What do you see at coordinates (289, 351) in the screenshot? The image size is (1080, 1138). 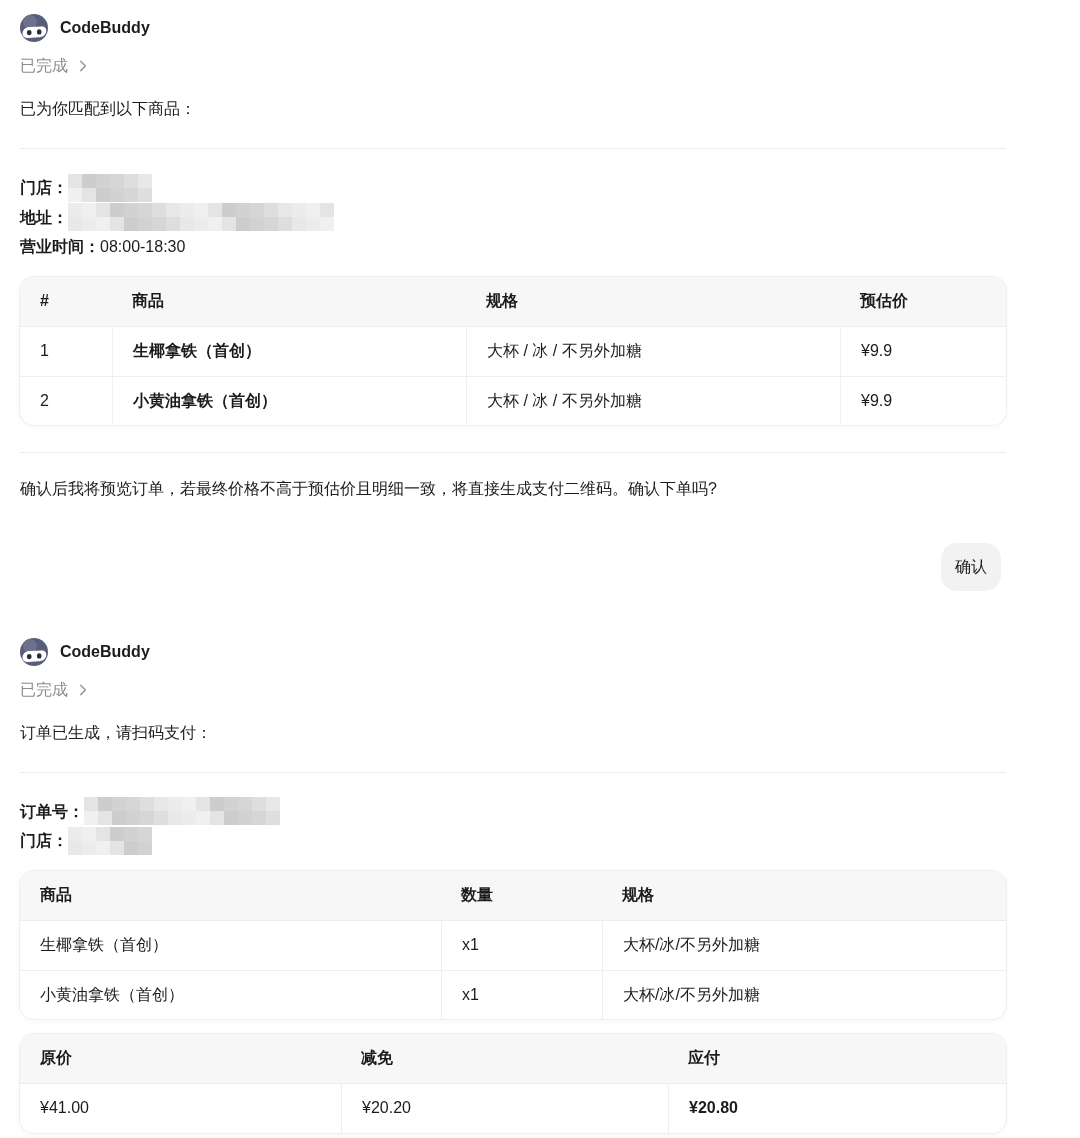 I see `table-cell: 生椰拿铁（首创）` at bounding box center [289, 351].